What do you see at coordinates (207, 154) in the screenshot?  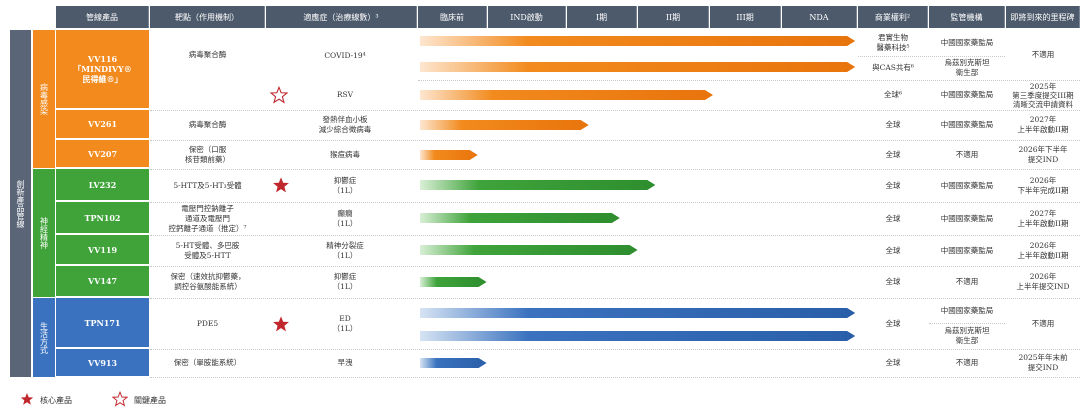 I see `target-cell: 保密（口服 核苷類前藥）` at bounding box center [207, 154].